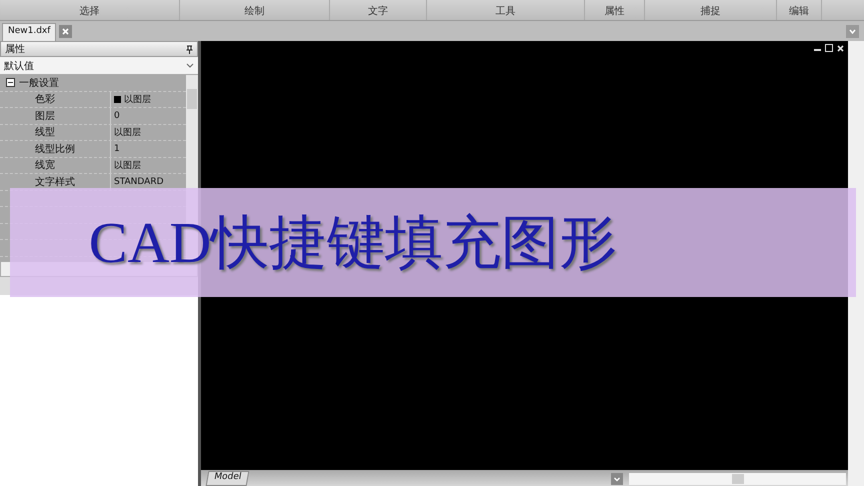 The height and width of the screenshot is (486, 864). I want to click on ribbon-group-label: 选择, so click(90, 11).